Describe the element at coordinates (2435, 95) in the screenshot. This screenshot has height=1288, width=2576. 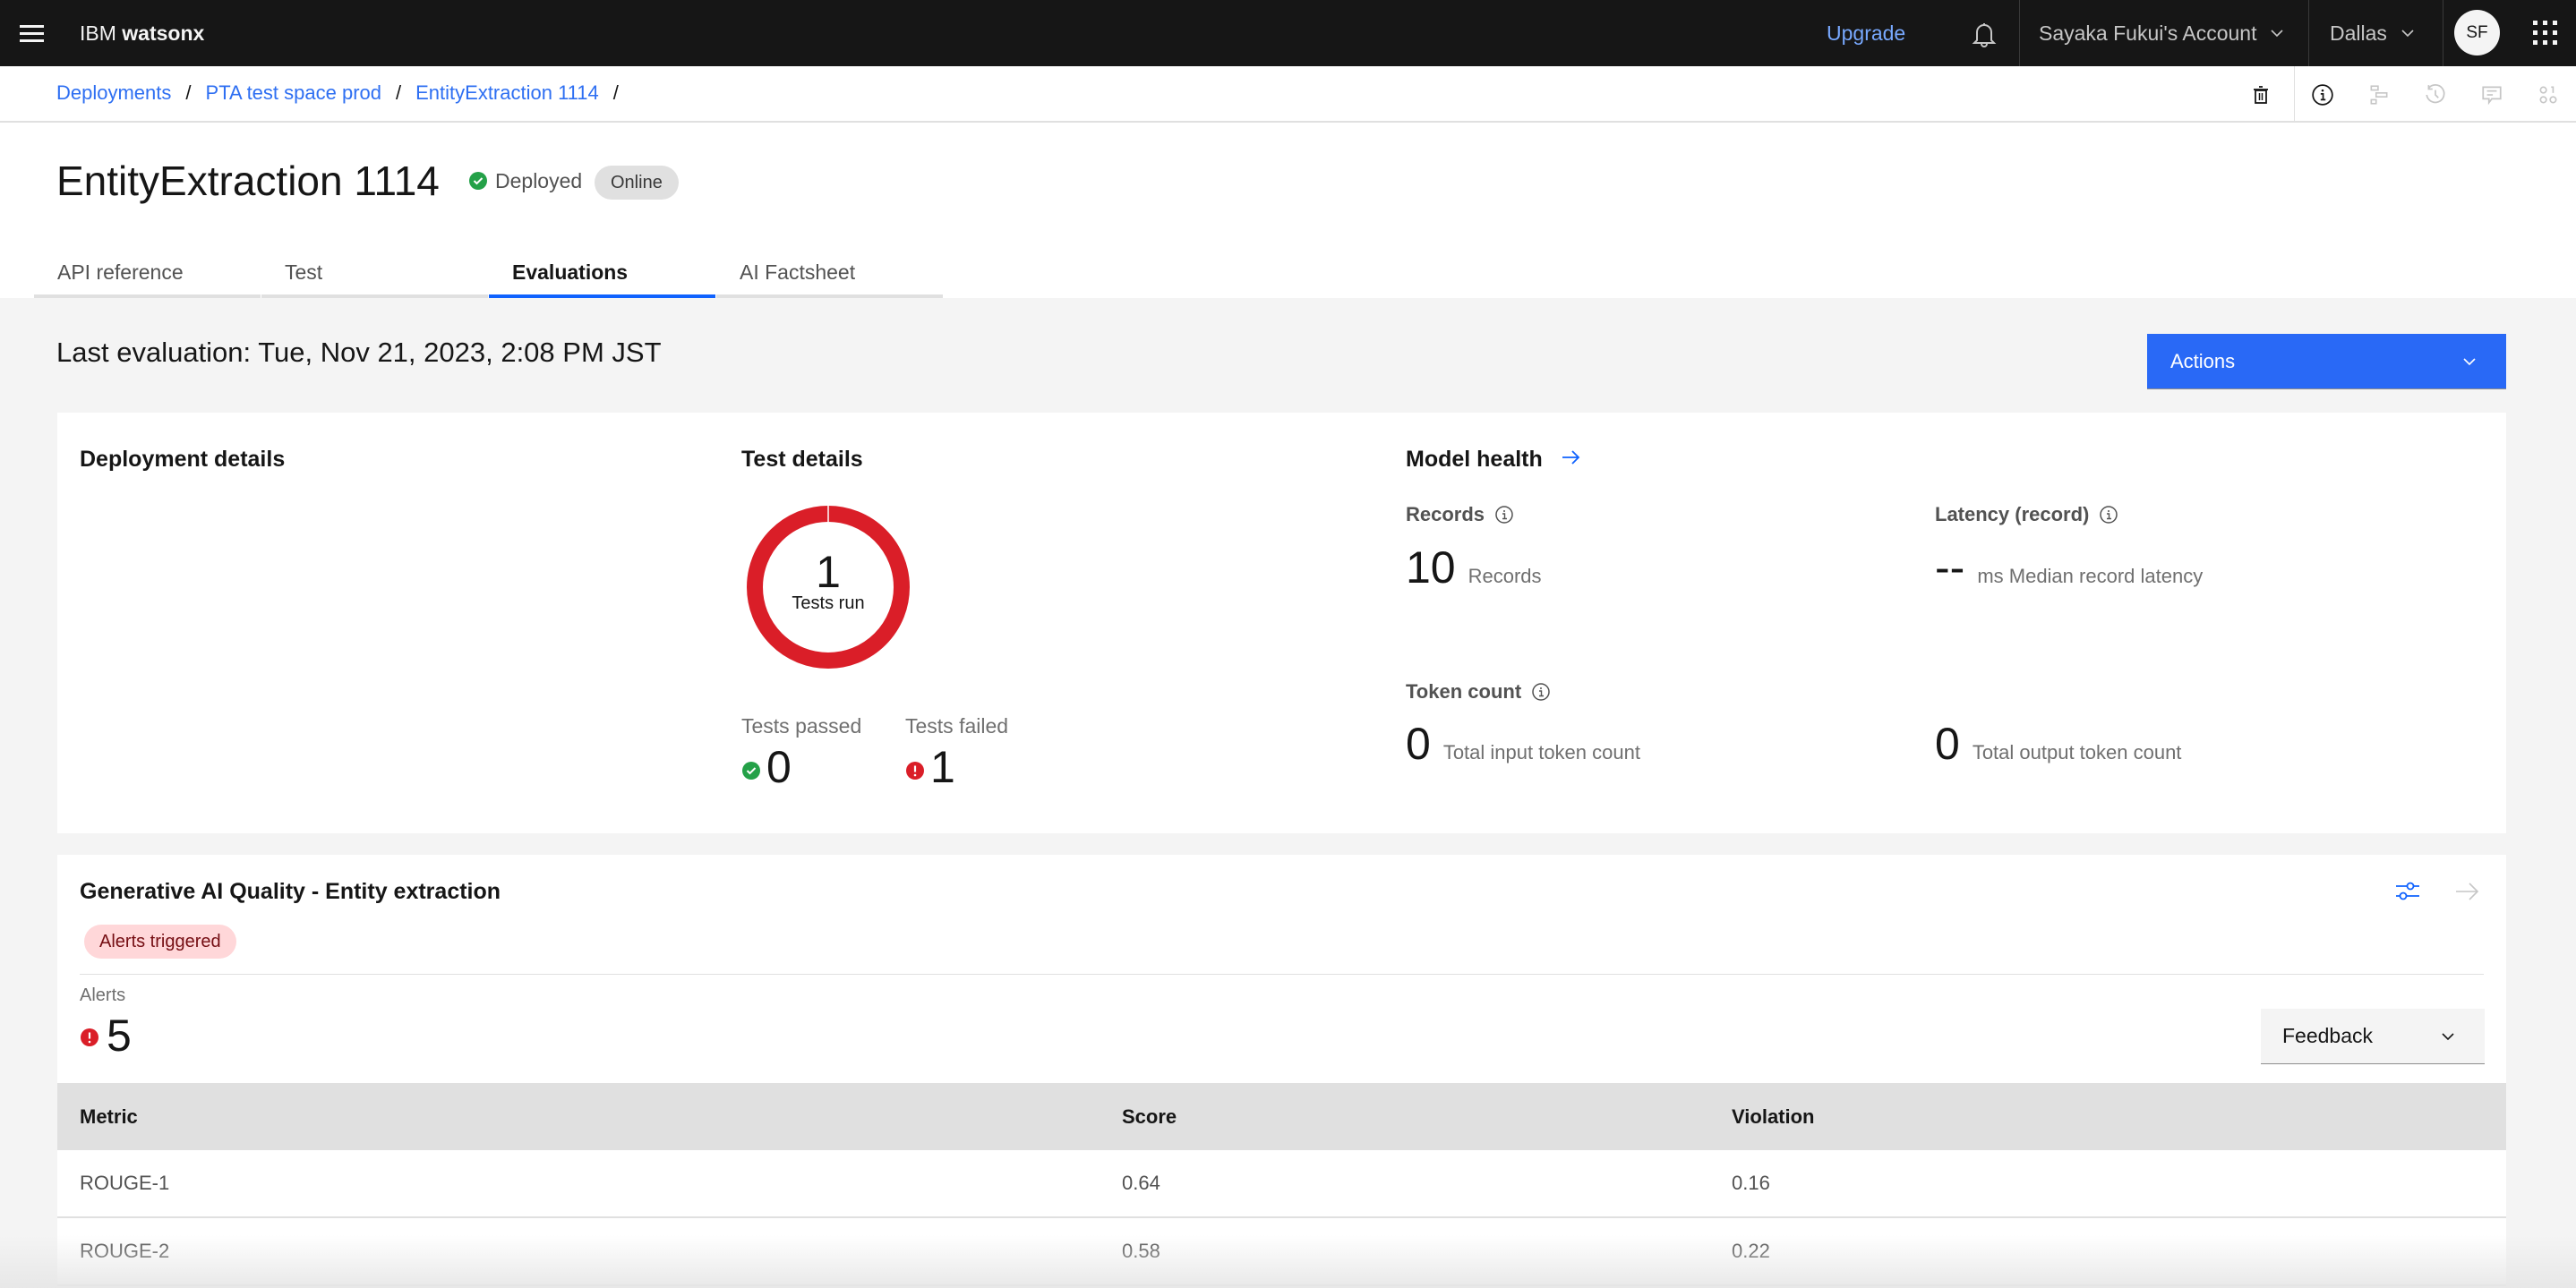
I see `history-icon` at that location.